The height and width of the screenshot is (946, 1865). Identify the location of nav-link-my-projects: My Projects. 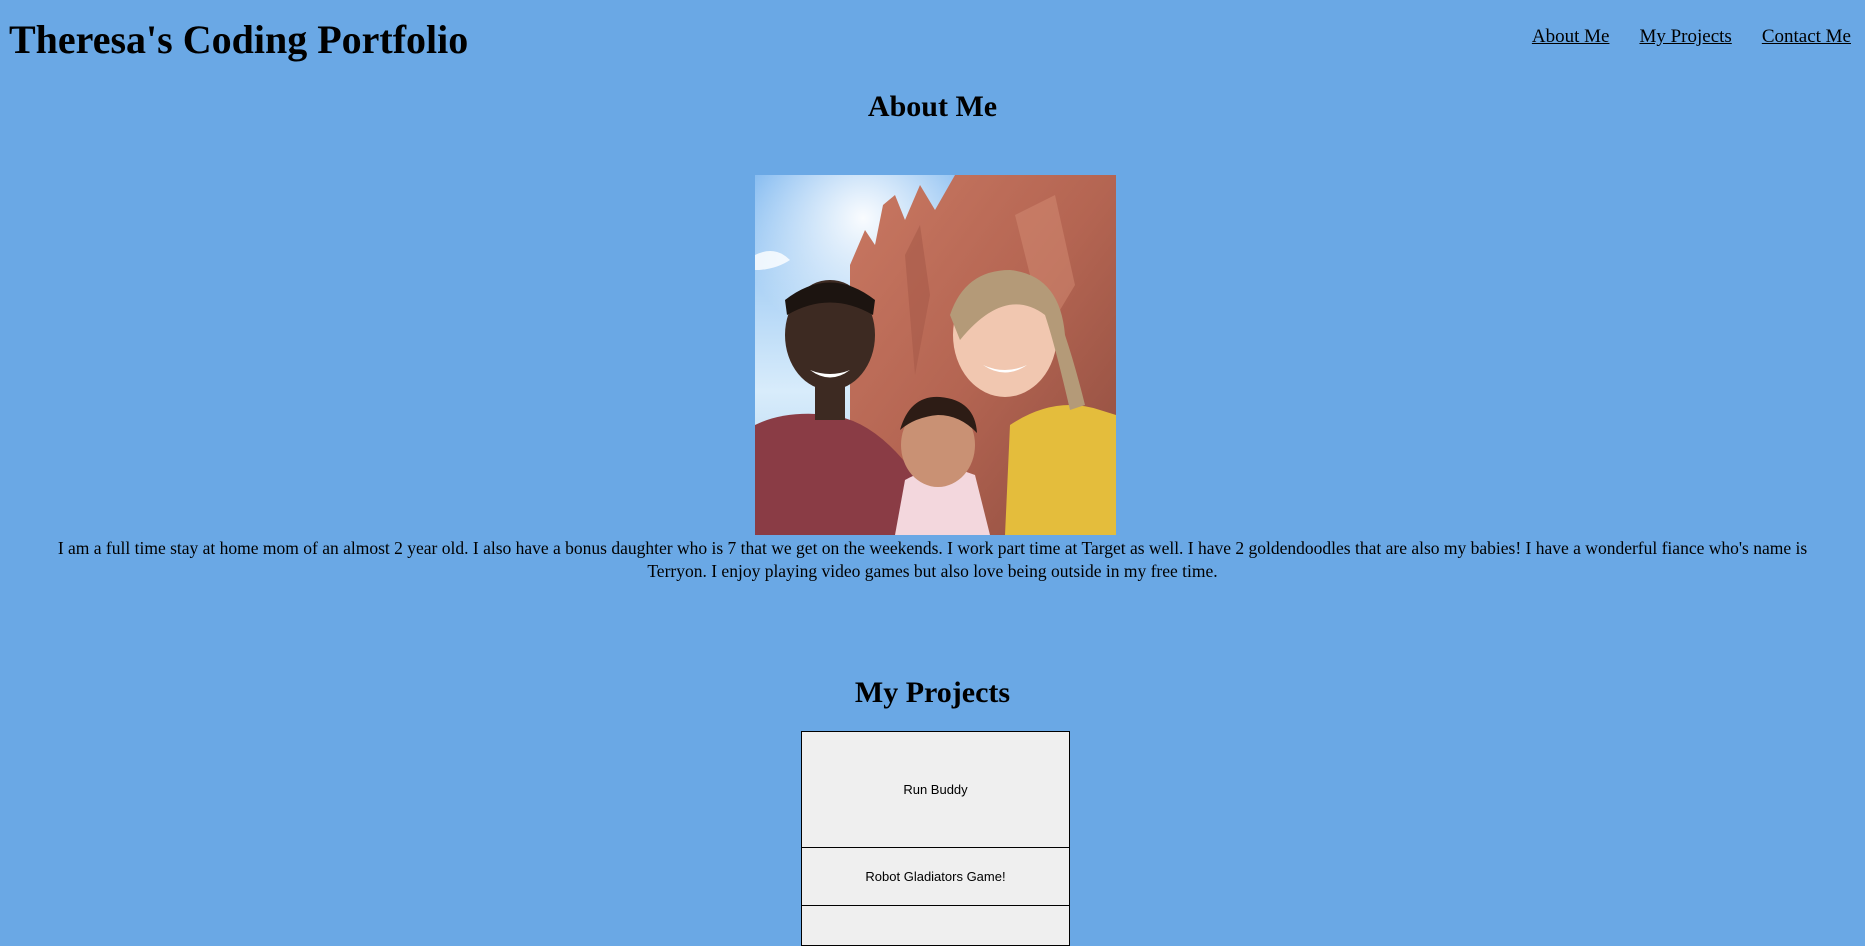
(1685, 37).